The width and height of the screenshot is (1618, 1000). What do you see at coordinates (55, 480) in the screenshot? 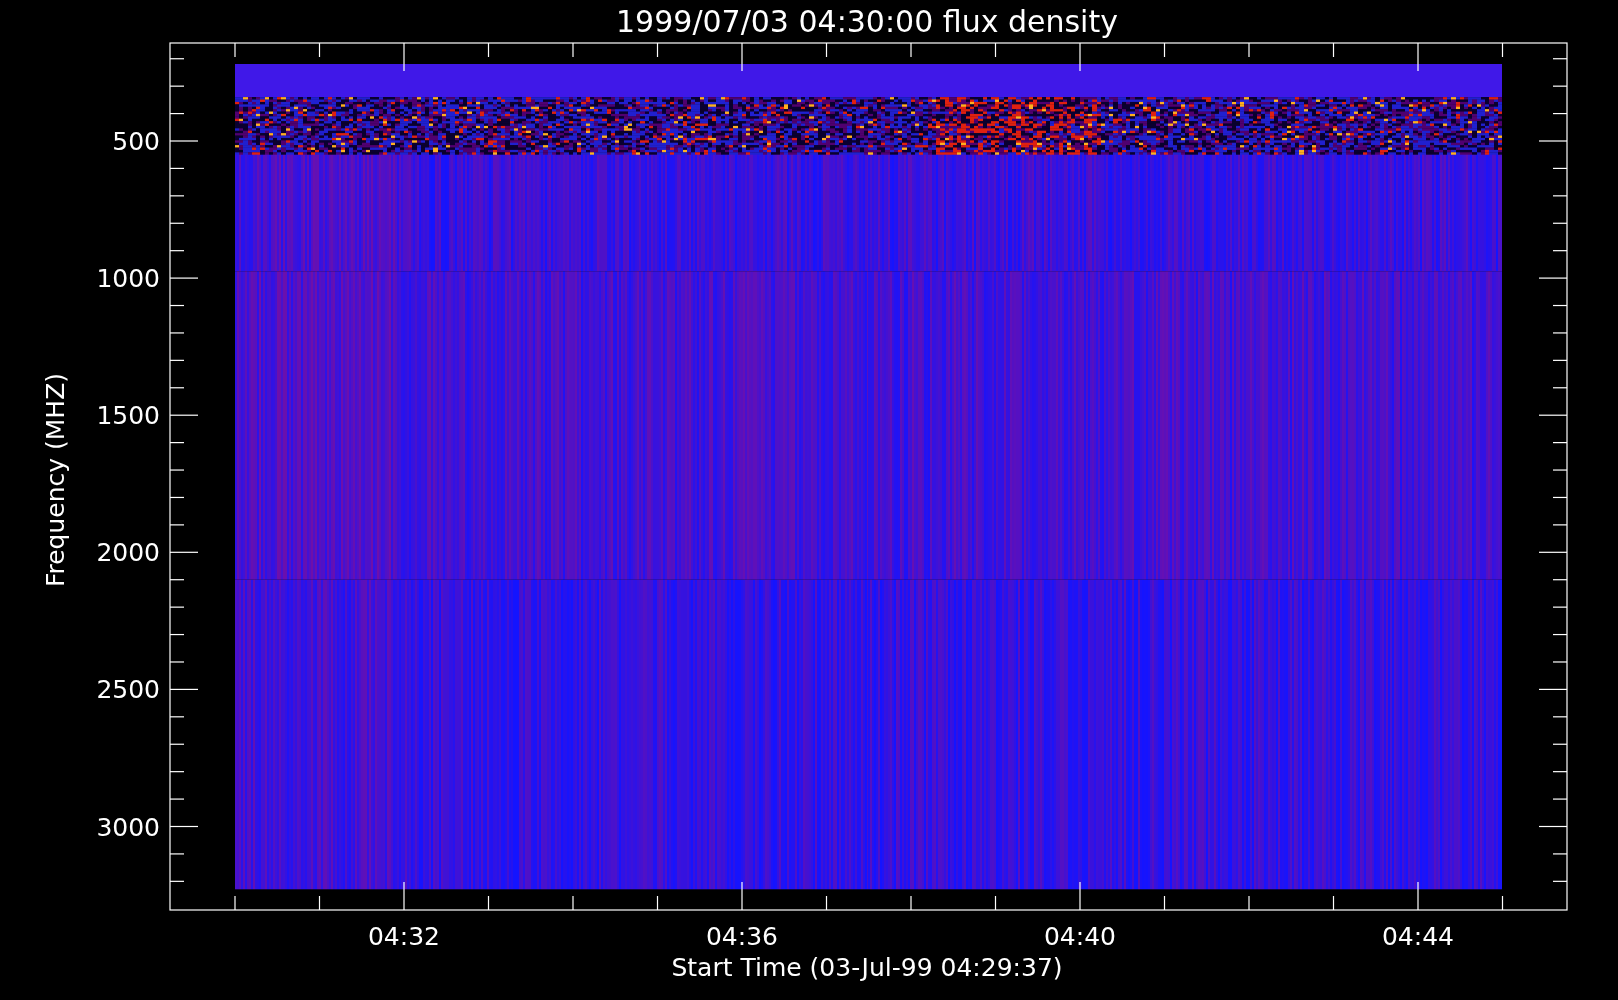
I see `y-axis-label: Frequency (MHZ)` at bounding box center [55, 480].